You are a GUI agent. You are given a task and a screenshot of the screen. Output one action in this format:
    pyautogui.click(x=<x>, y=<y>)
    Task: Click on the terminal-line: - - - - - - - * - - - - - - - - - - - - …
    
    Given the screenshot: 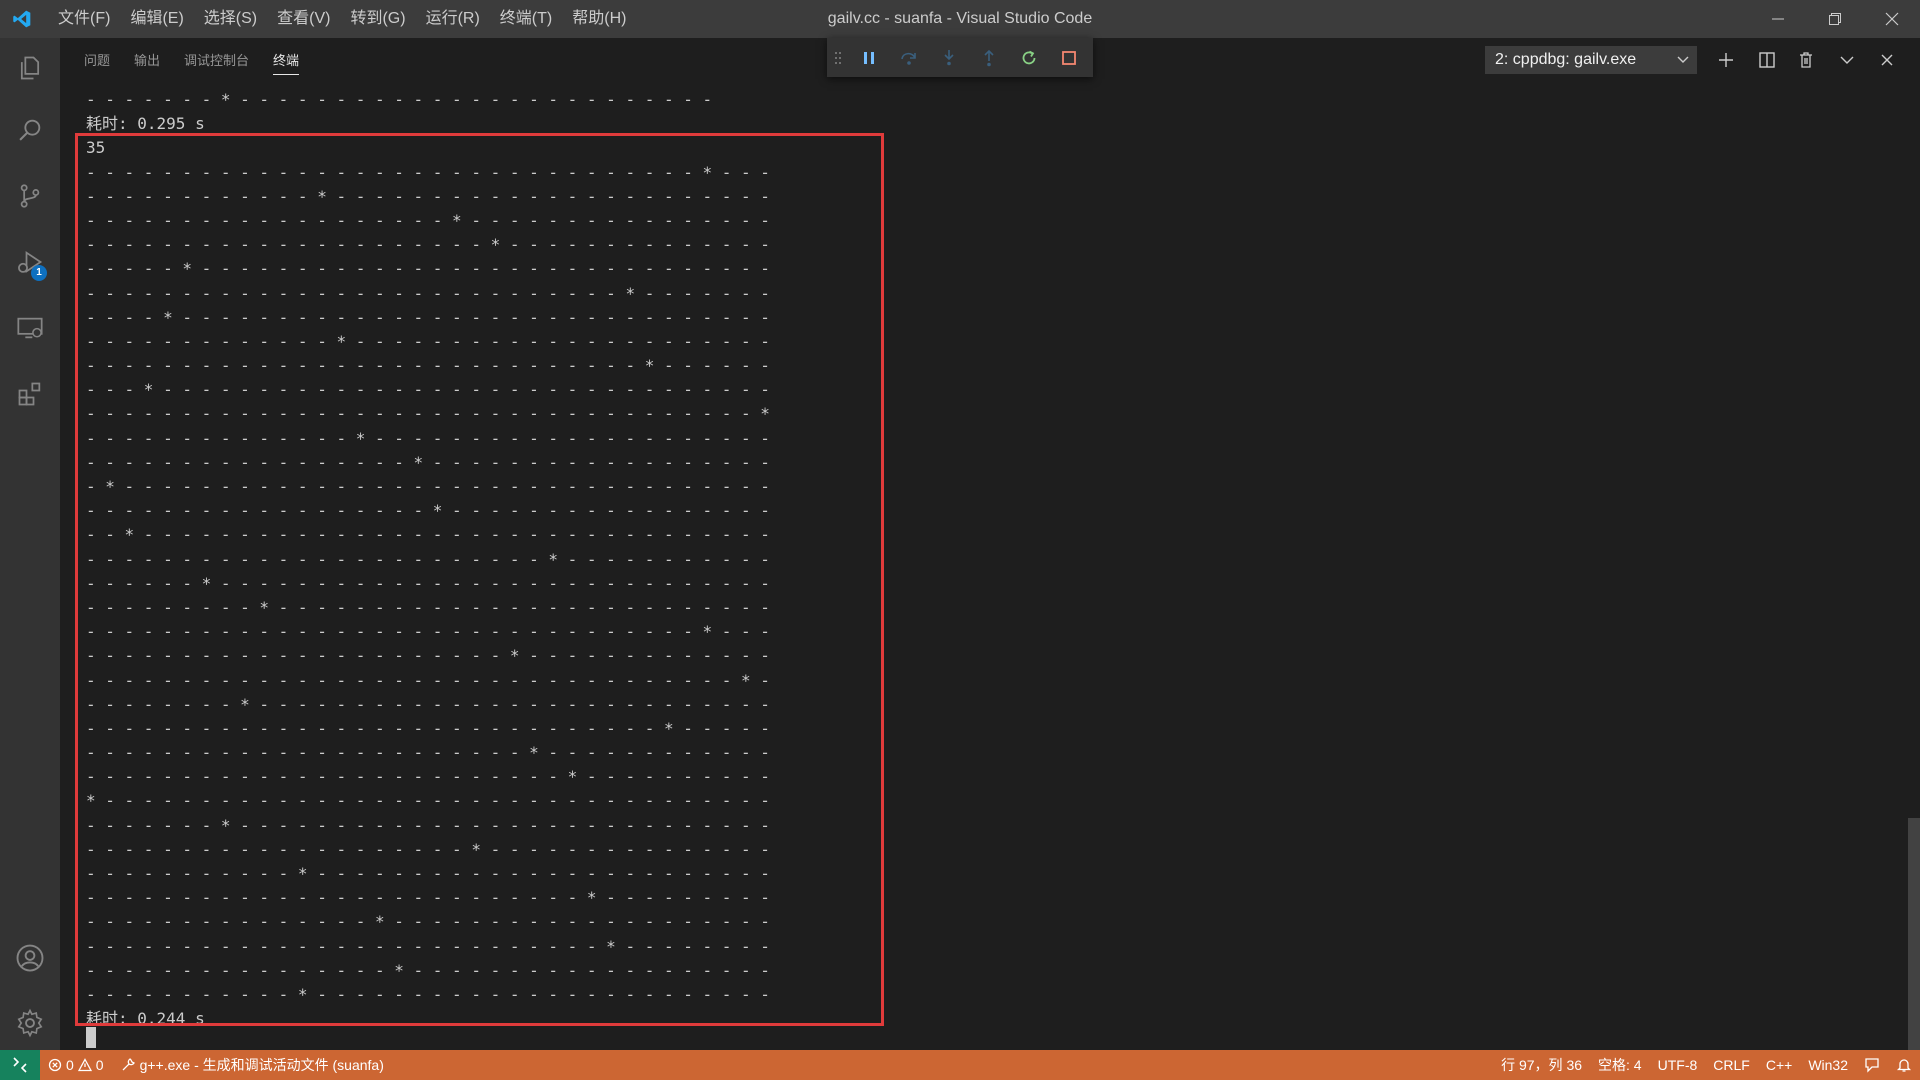 What is the action you would take?
    pyautogui.click(x=399, y=99)
    